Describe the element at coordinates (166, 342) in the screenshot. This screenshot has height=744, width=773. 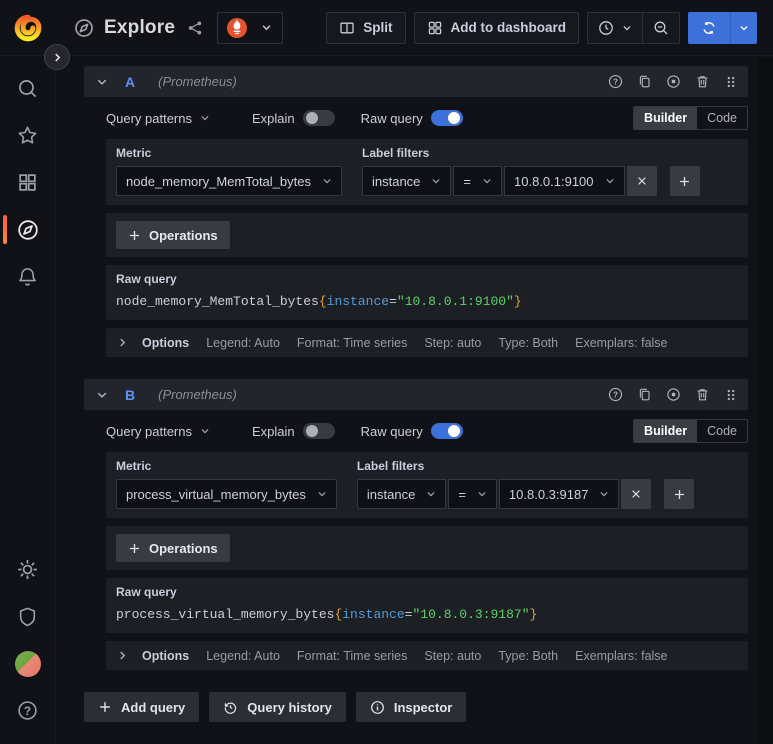
I see `options-title: Options` at that location.